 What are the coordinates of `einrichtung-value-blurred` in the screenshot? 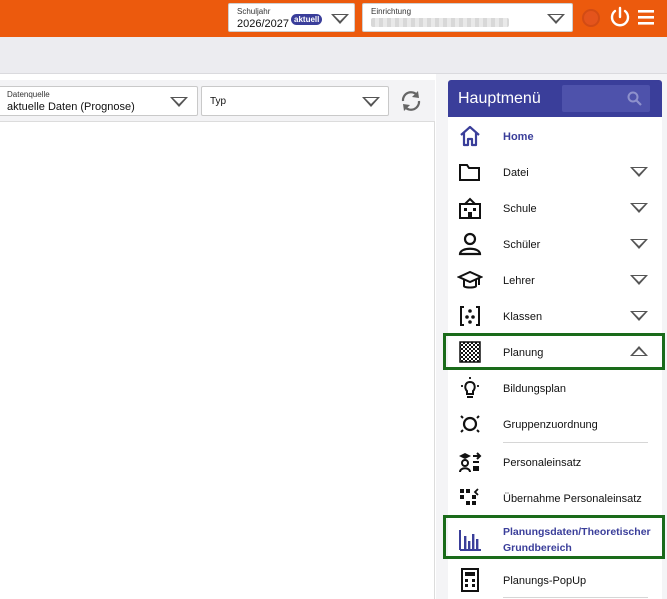 It's located at (440, 22).